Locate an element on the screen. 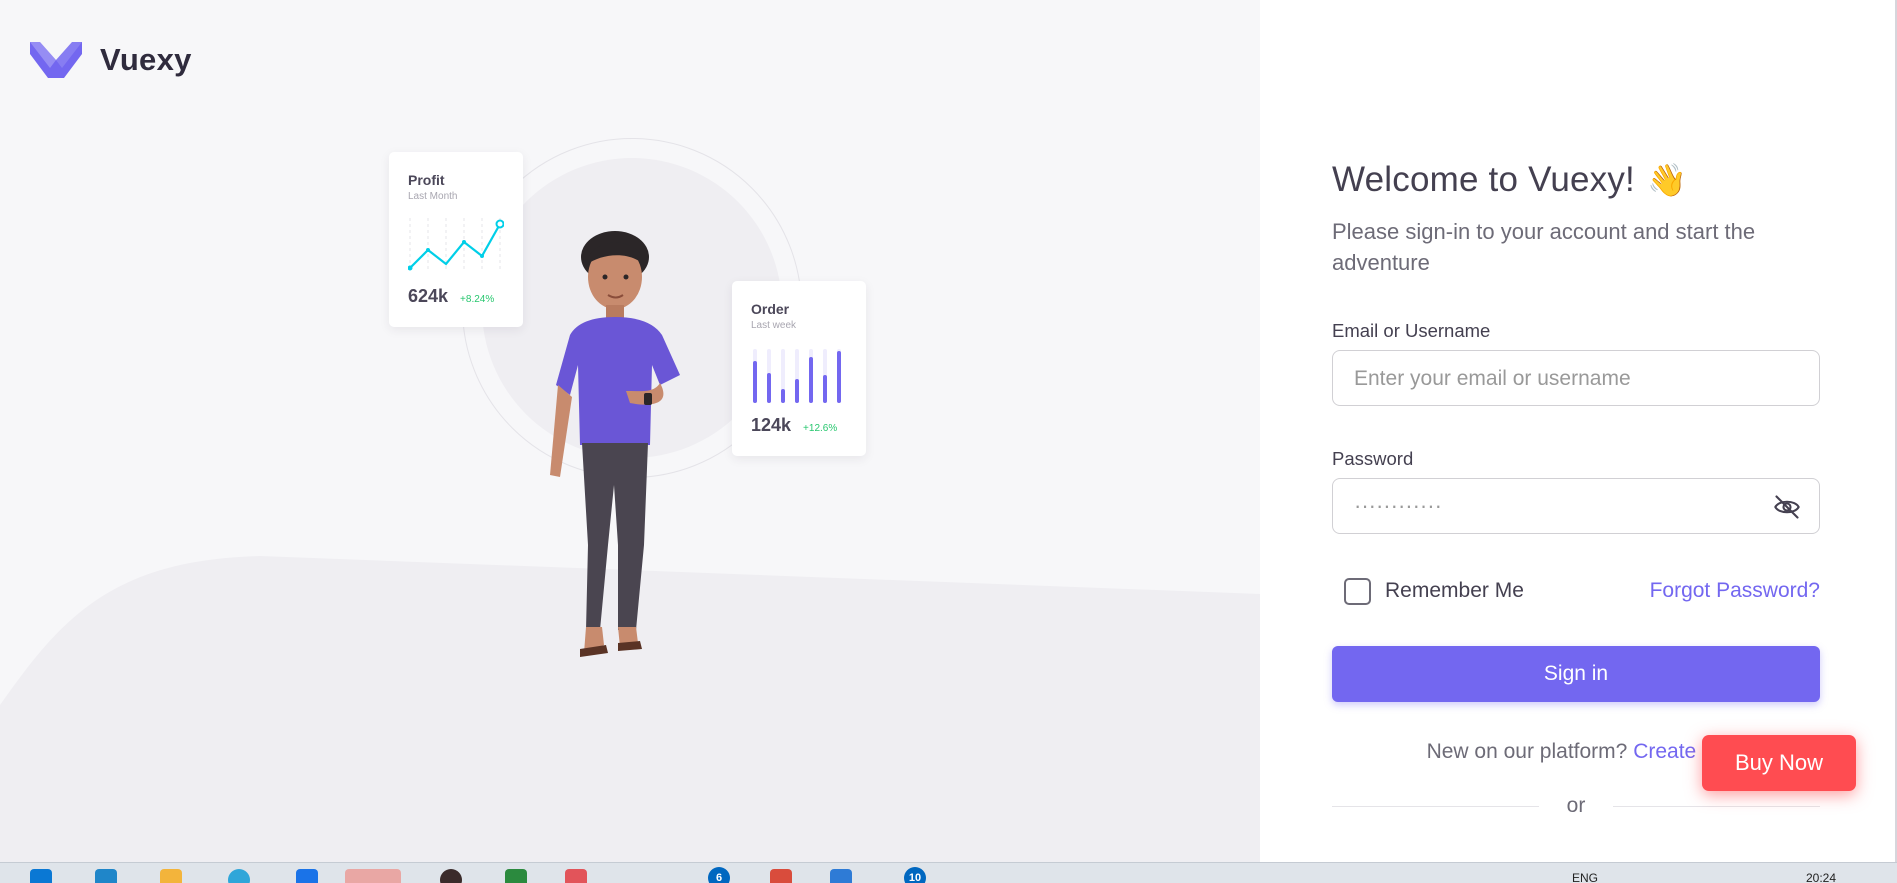 Image resolution: width=1897 pixels, height=883 pixels. or-divider: or is located at coordinates (1576, 806).